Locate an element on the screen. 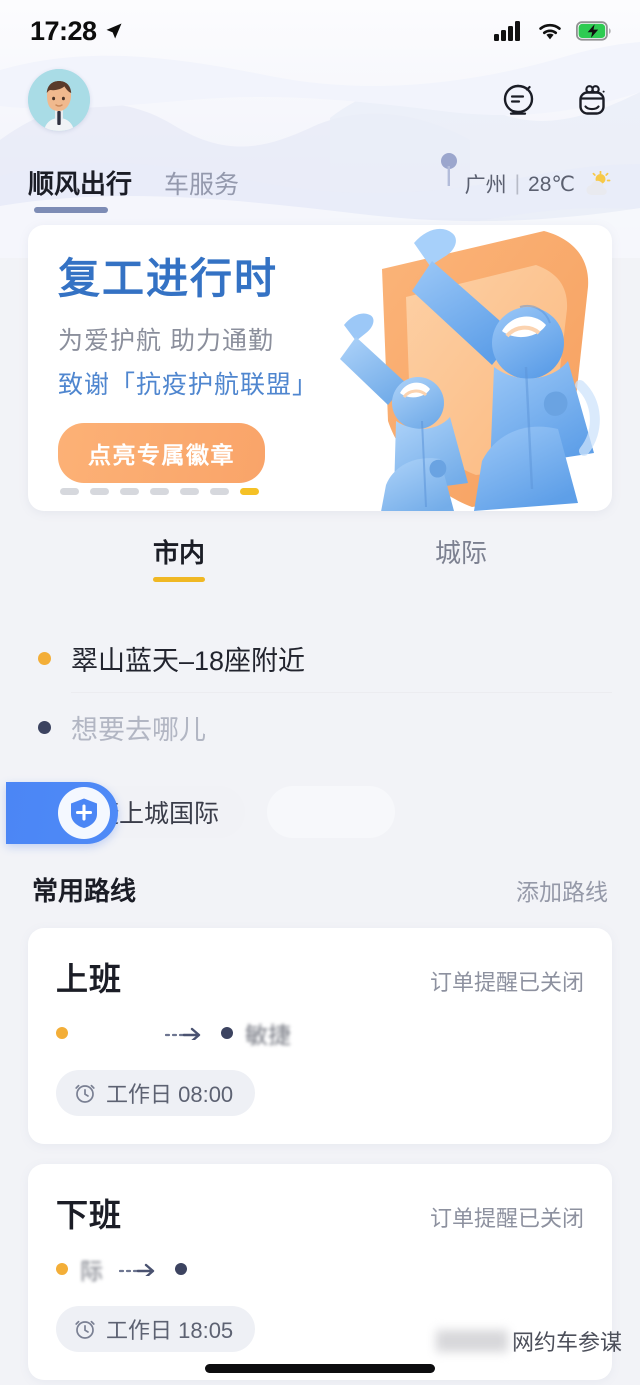 The width and height of the screenshot is (640, 1385). address-block: 翠山蓝天–18座附近 想要去哪儿 is located at coordinates (320, 692).